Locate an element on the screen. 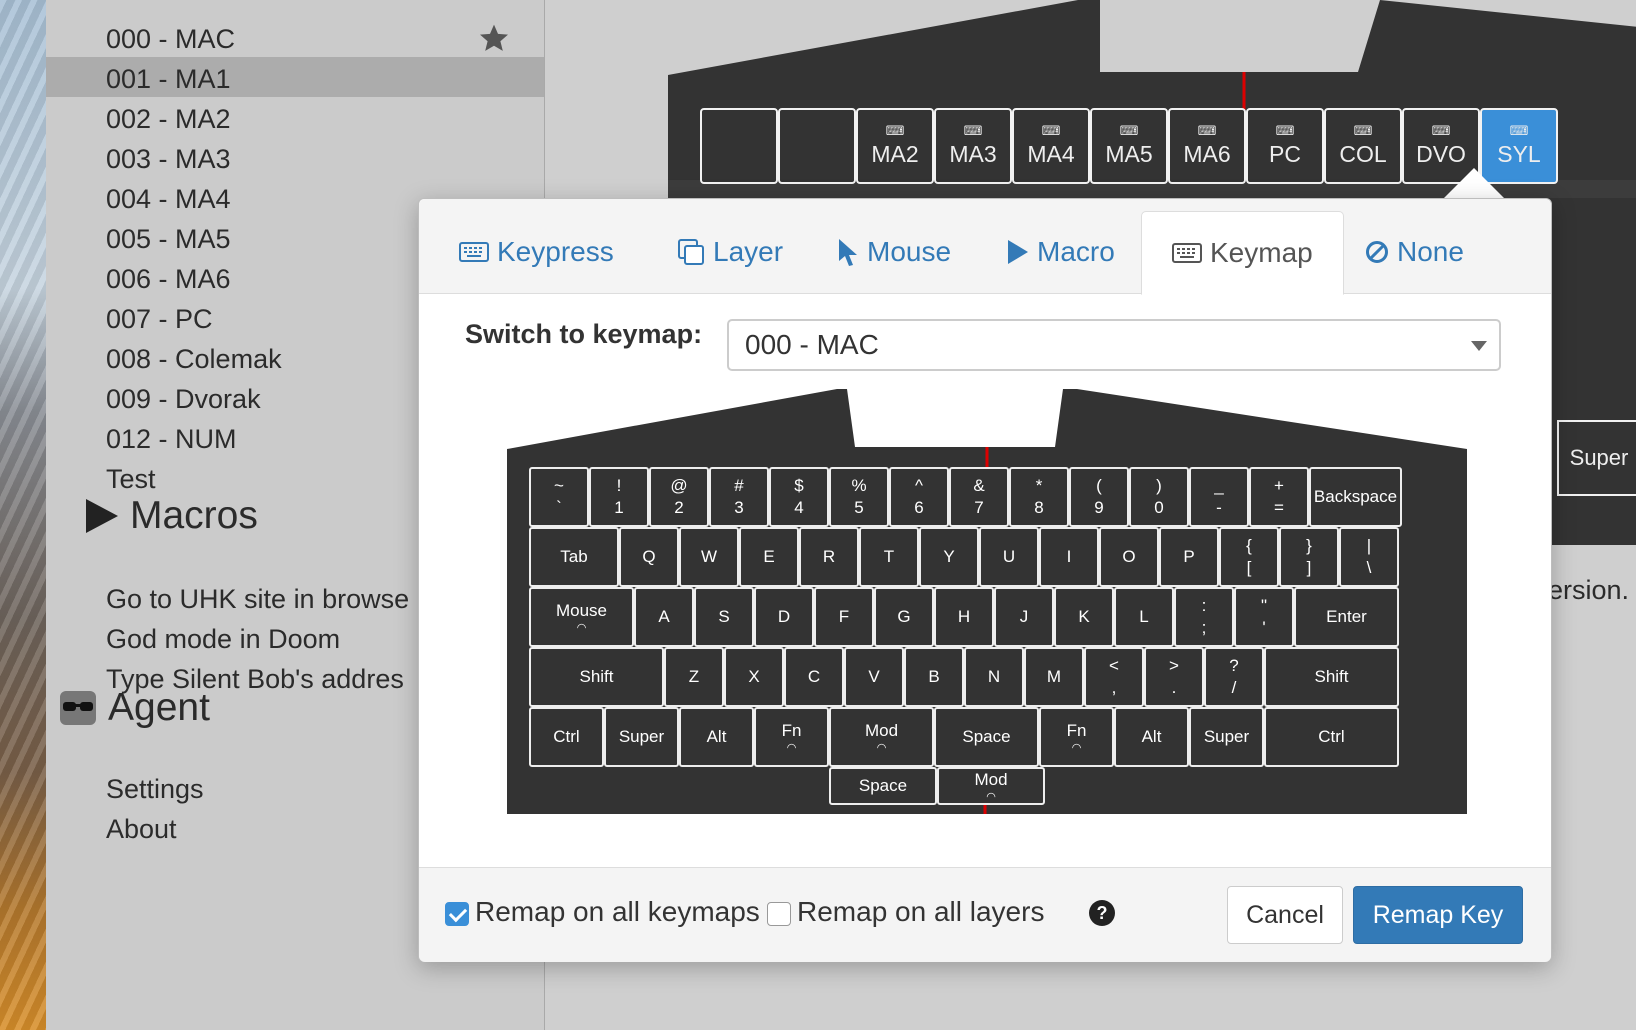  sidebar-keymap-item: 007 - PC is located at coordinates (159, 320).